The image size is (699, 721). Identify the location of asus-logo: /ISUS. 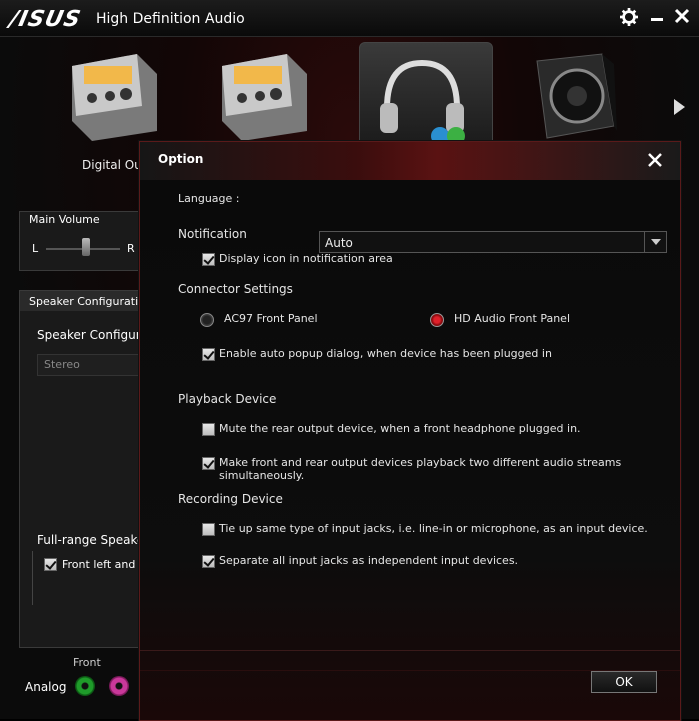
(45, 19).